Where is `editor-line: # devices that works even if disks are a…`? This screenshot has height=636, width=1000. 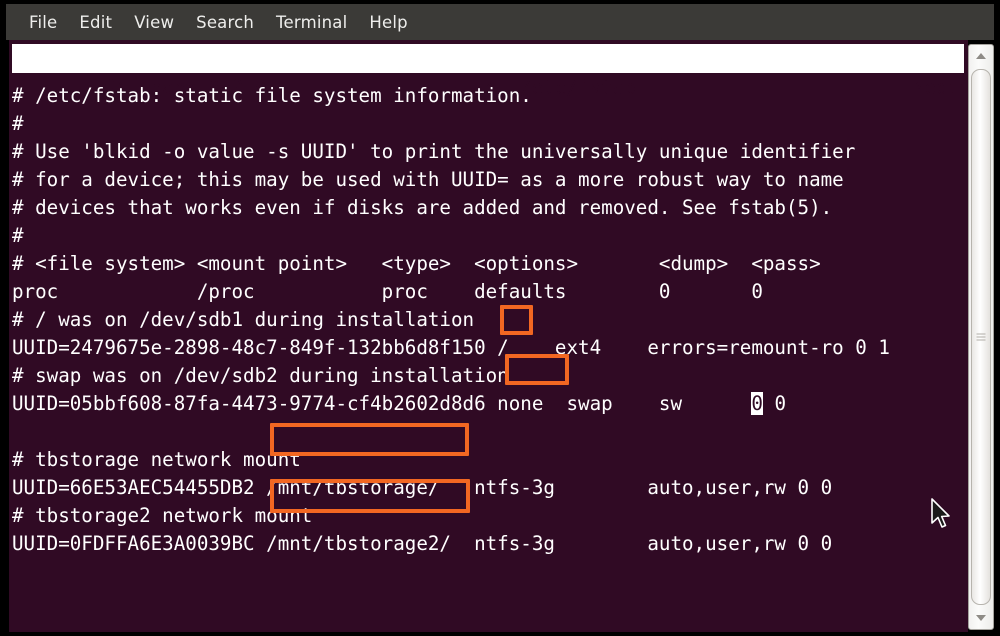
editor-line: # devices that works even if disks are a… is located at coordinates (487, 208).